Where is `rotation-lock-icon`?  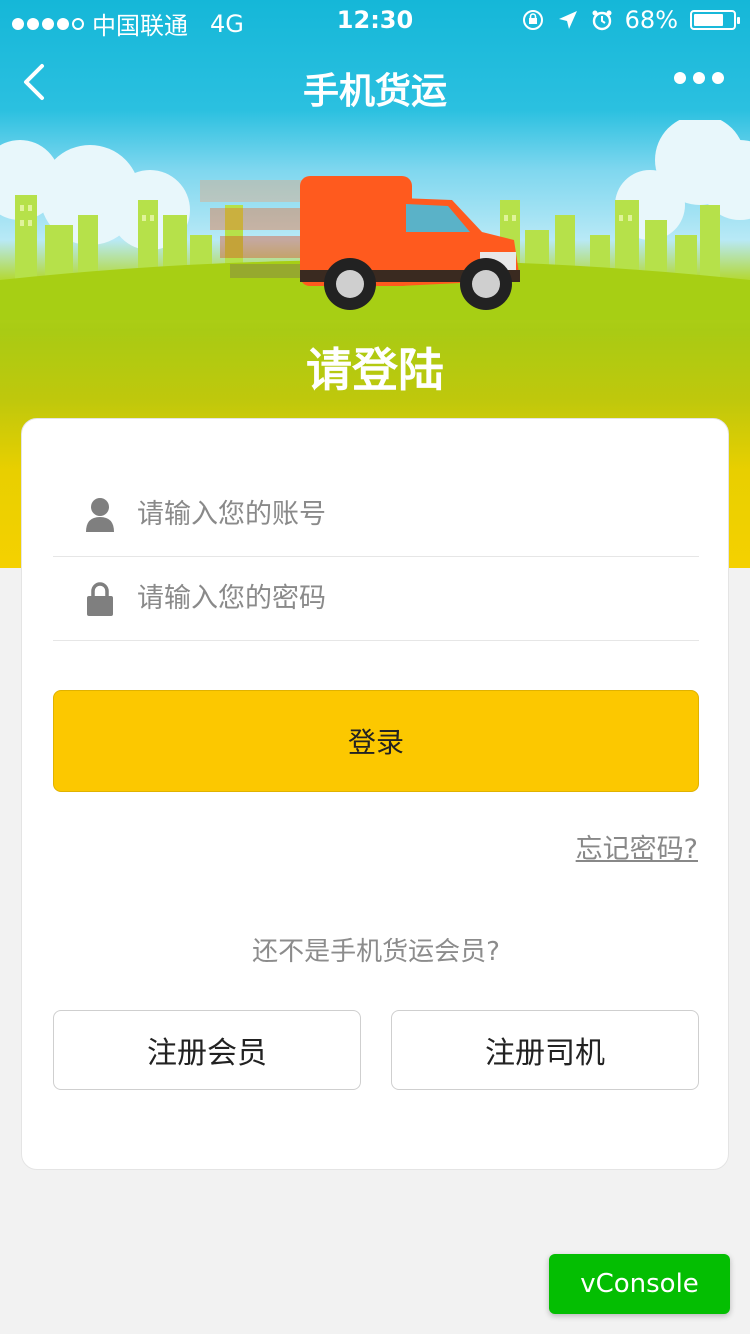
rotation-lock-icon is located at coordinates (532, 20).